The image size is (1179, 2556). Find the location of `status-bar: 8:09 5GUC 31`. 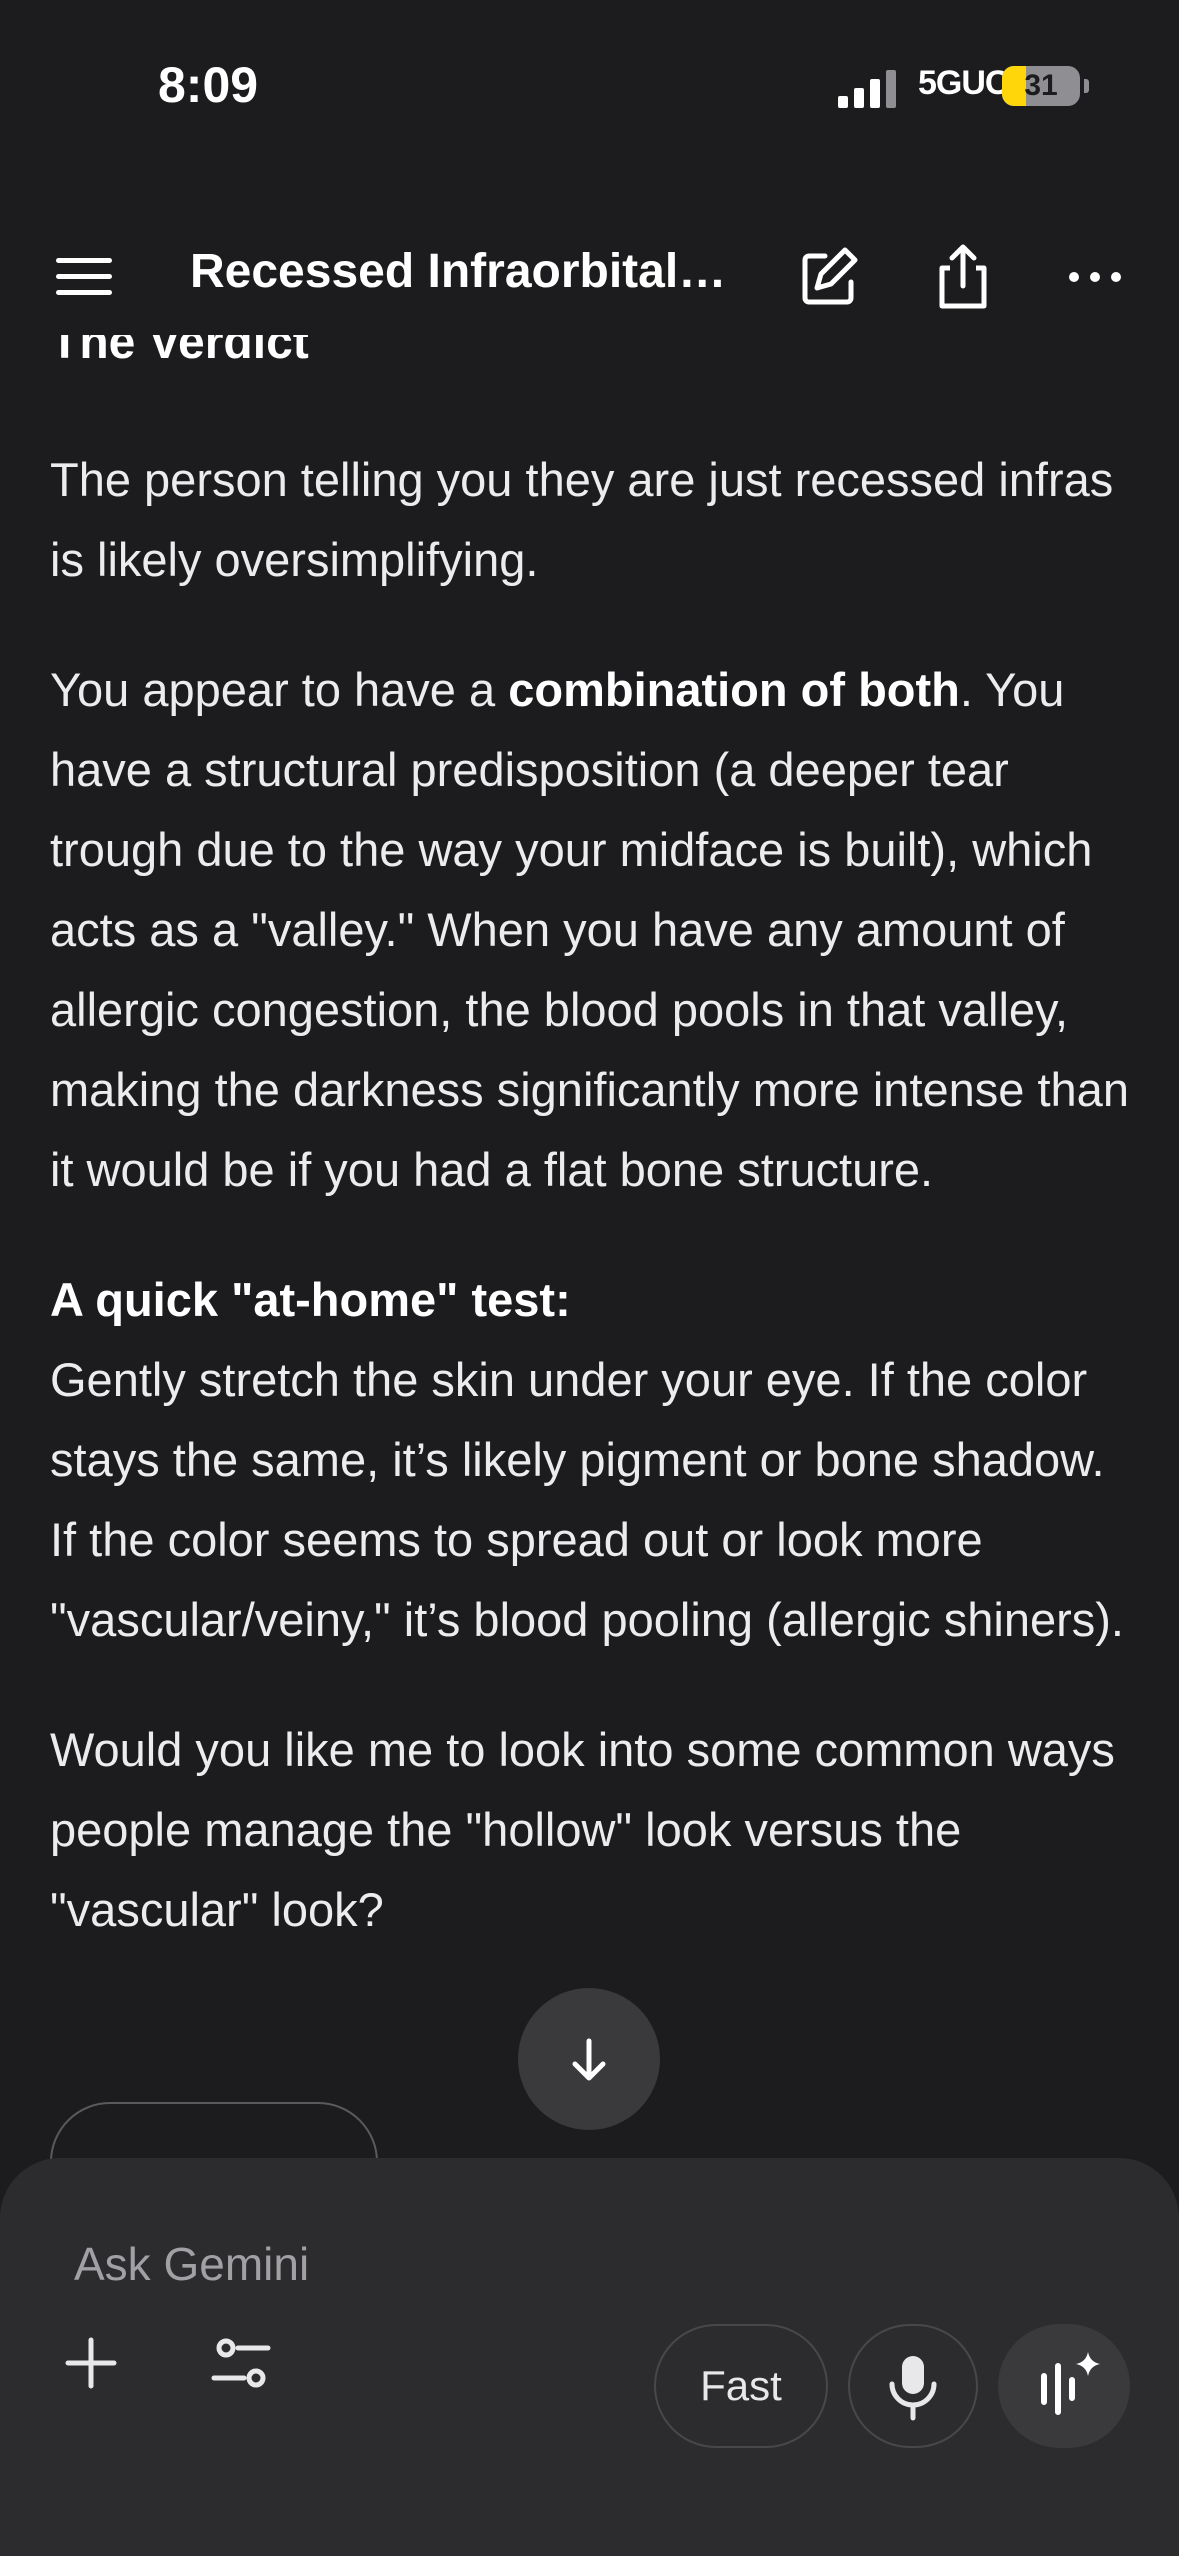

status-bar: 8:09 5GUC 31 is located at coordinates (589, 85).